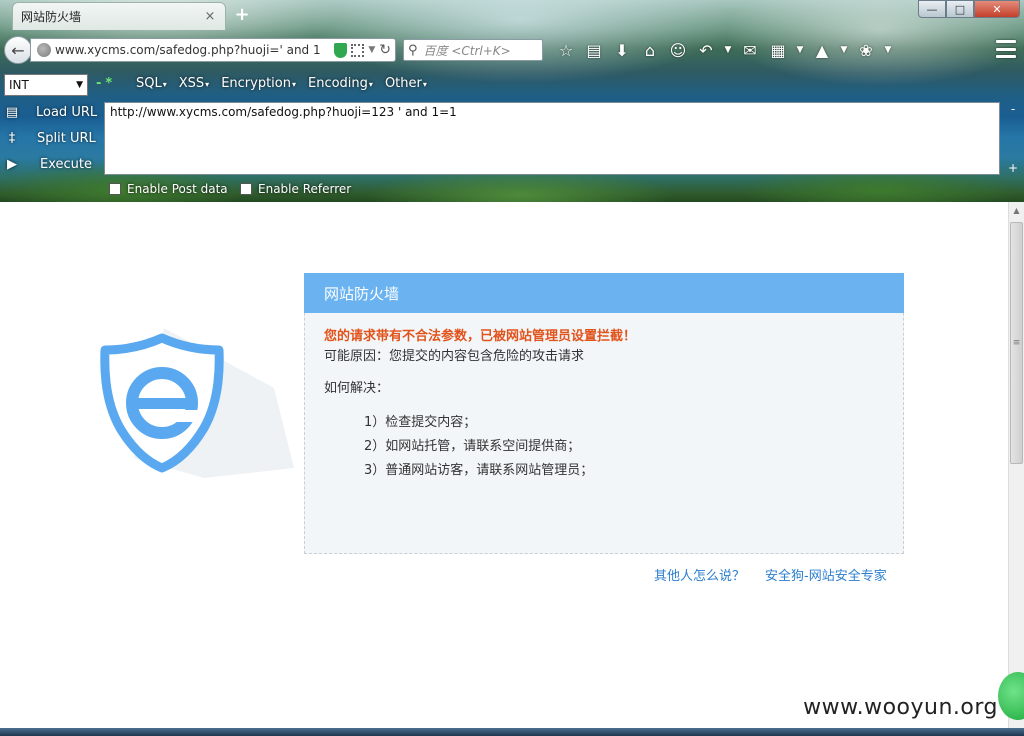  Describe the element at coordinates (1013, 168) in the screenshot. I see `scroll-plus-icon: +` at that location.